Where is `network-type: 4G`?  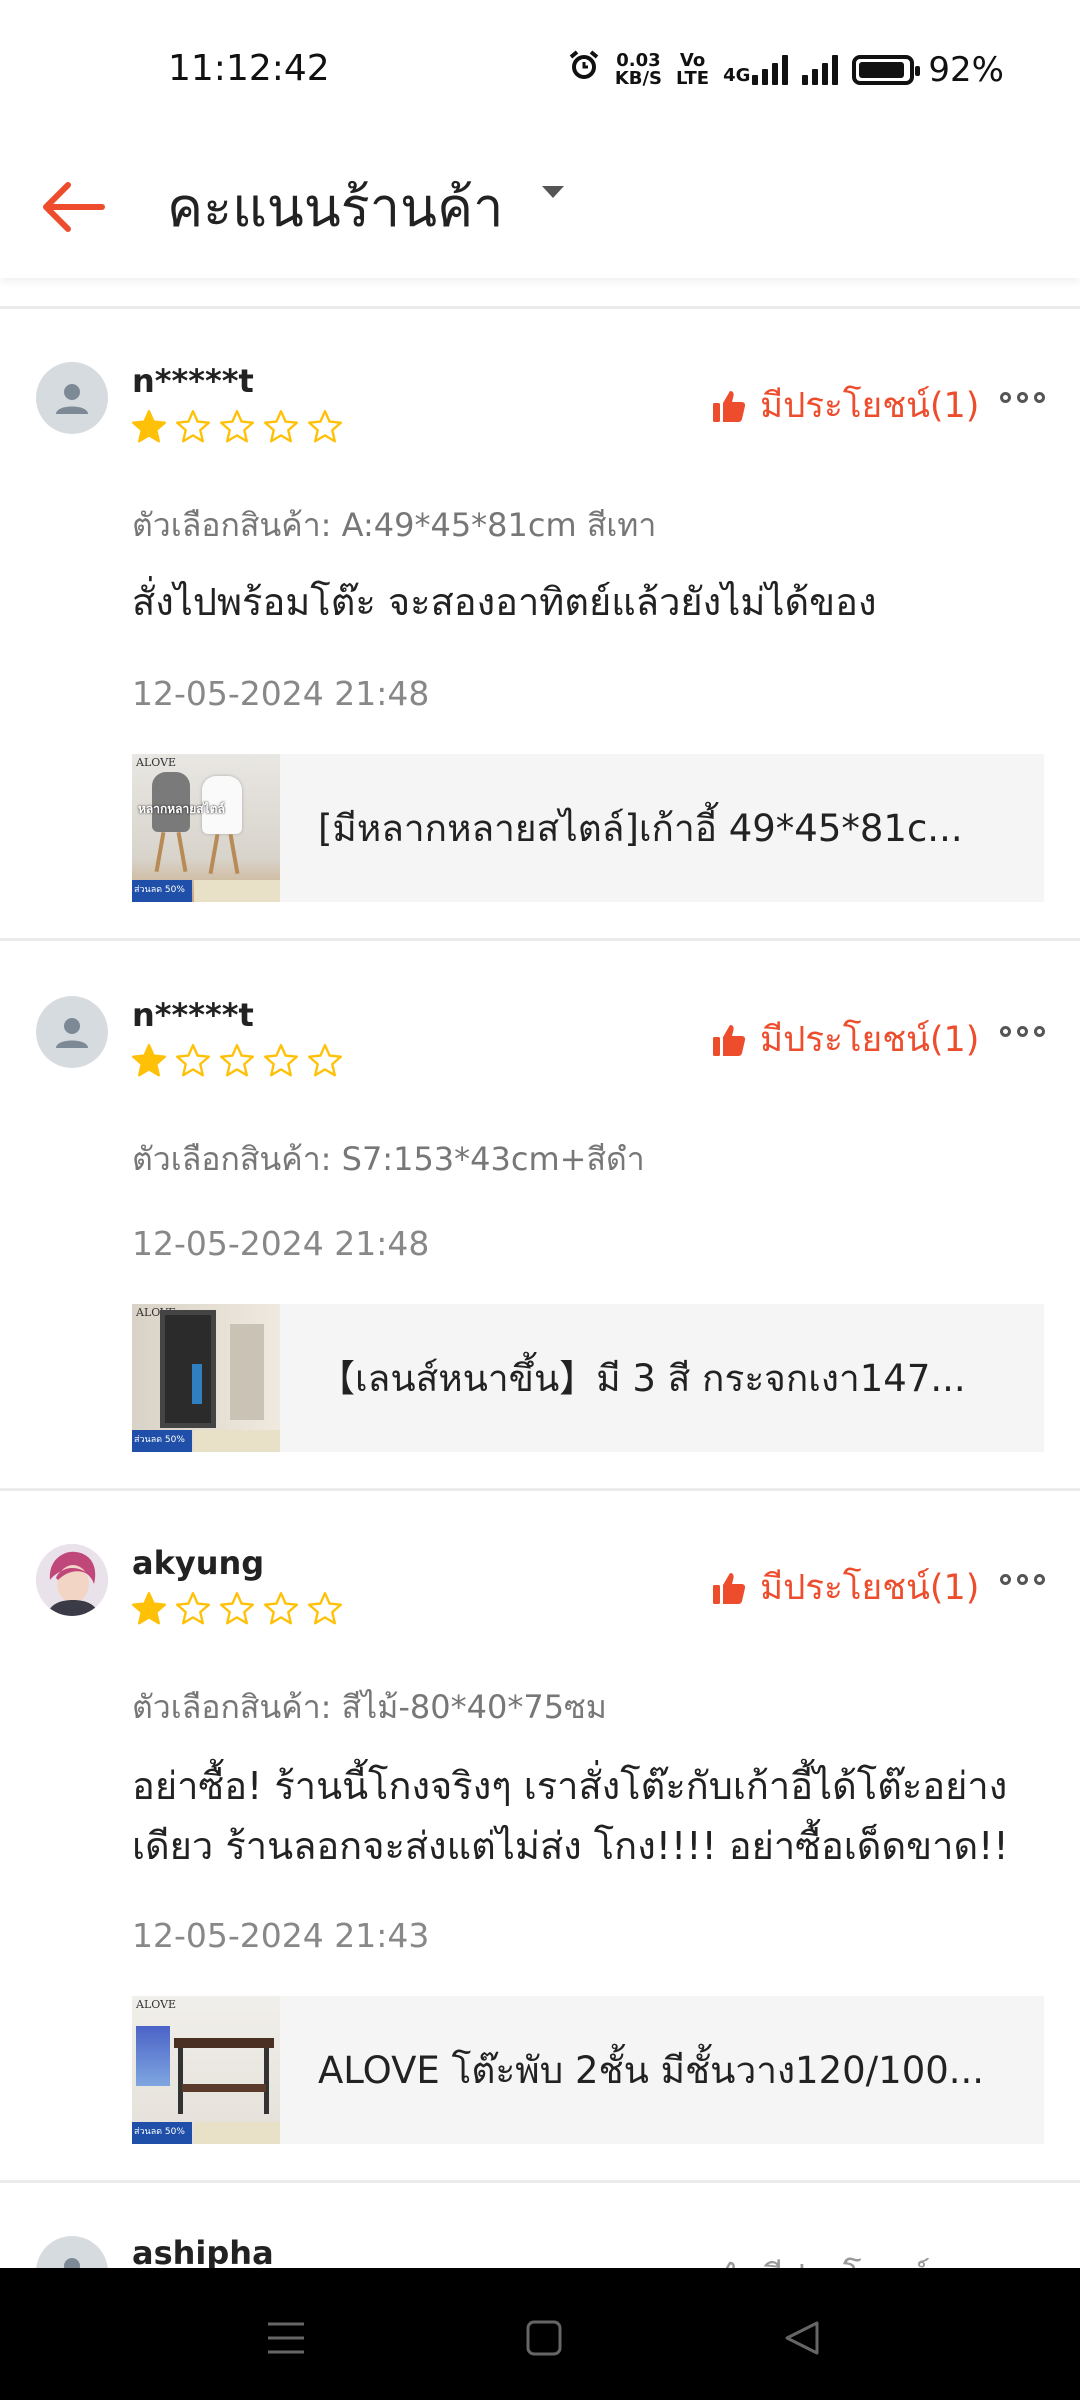 network-type: 4G is located at coordinates (737, 75).